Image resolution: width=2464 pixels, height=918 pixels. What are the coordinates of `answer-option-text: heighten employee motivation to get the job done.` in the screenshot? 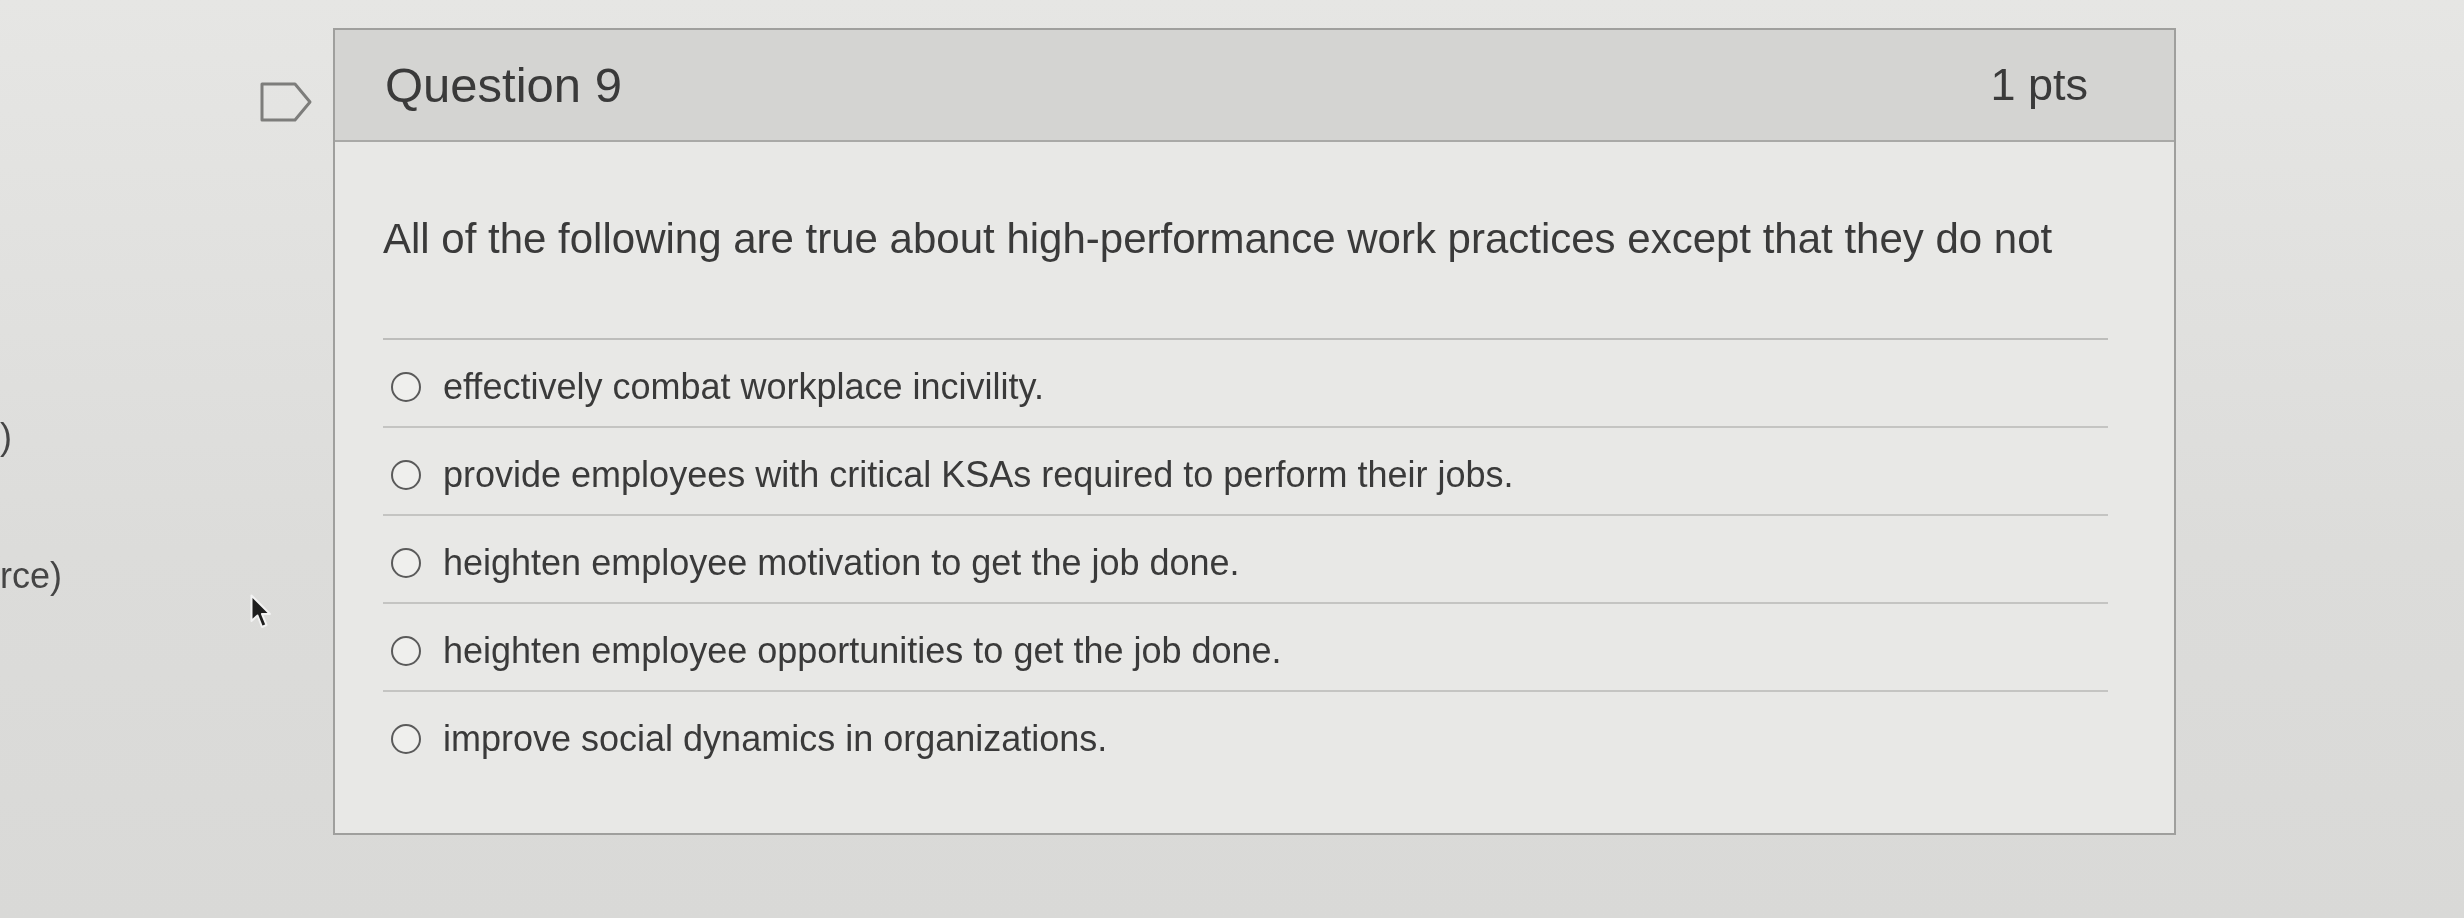 It's located at (841, 563).